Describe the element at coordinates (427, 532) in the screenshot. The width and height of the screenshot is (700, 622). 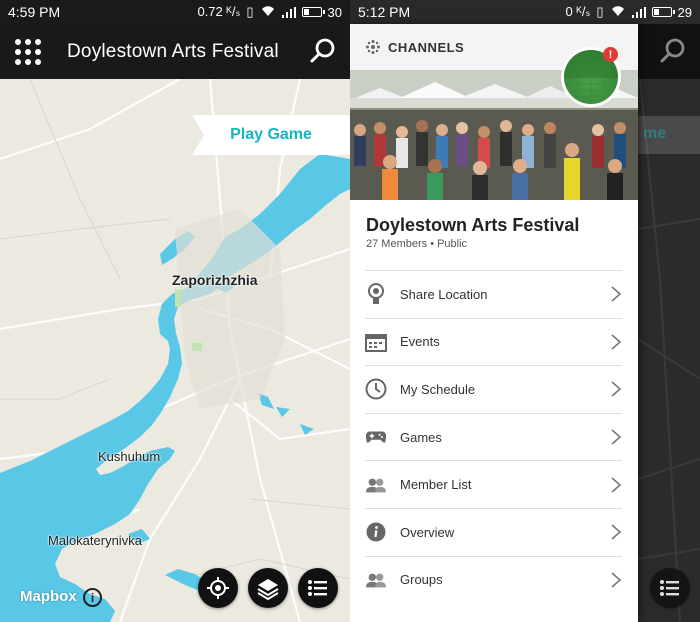
I see `menu-label: Overview` at that location.